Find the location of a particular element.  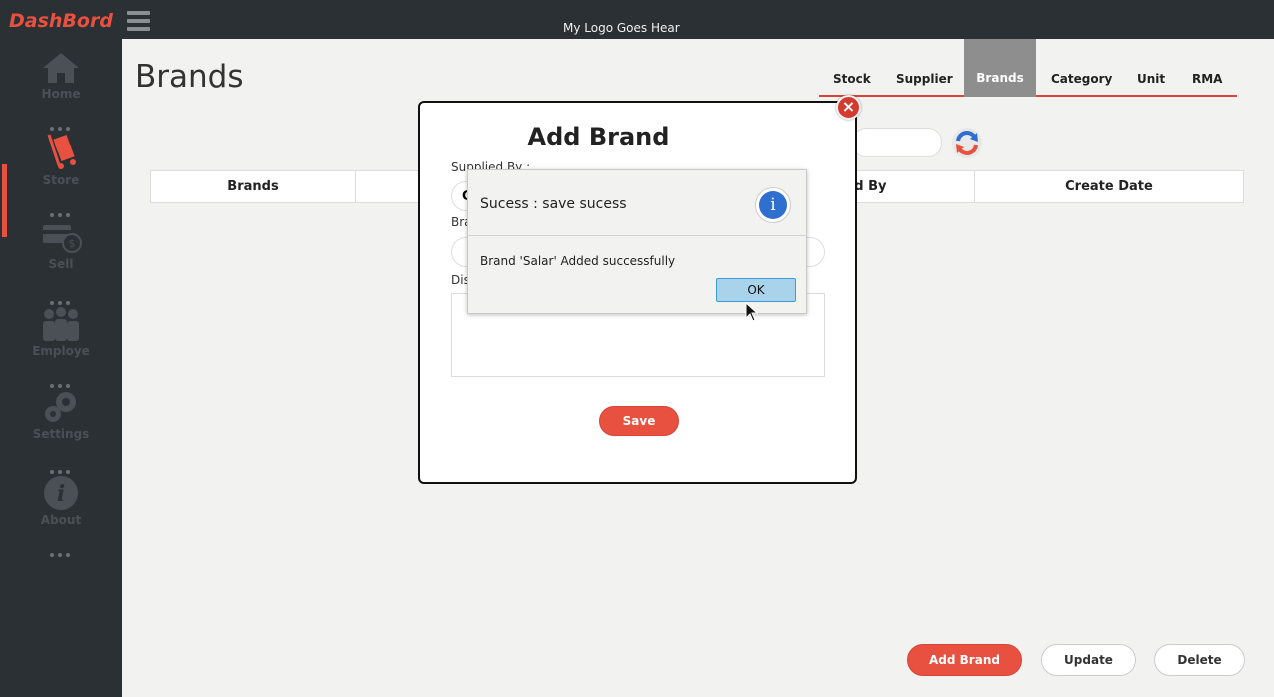

tab-unit: Unit is located at coordinates (1151, 79).